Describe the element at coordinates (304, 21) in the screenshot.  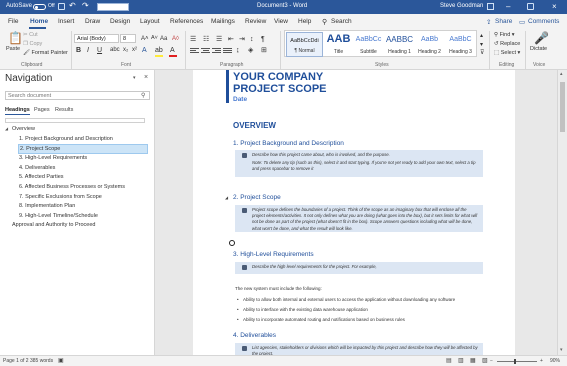
I see `tab-help: Help` at that location.